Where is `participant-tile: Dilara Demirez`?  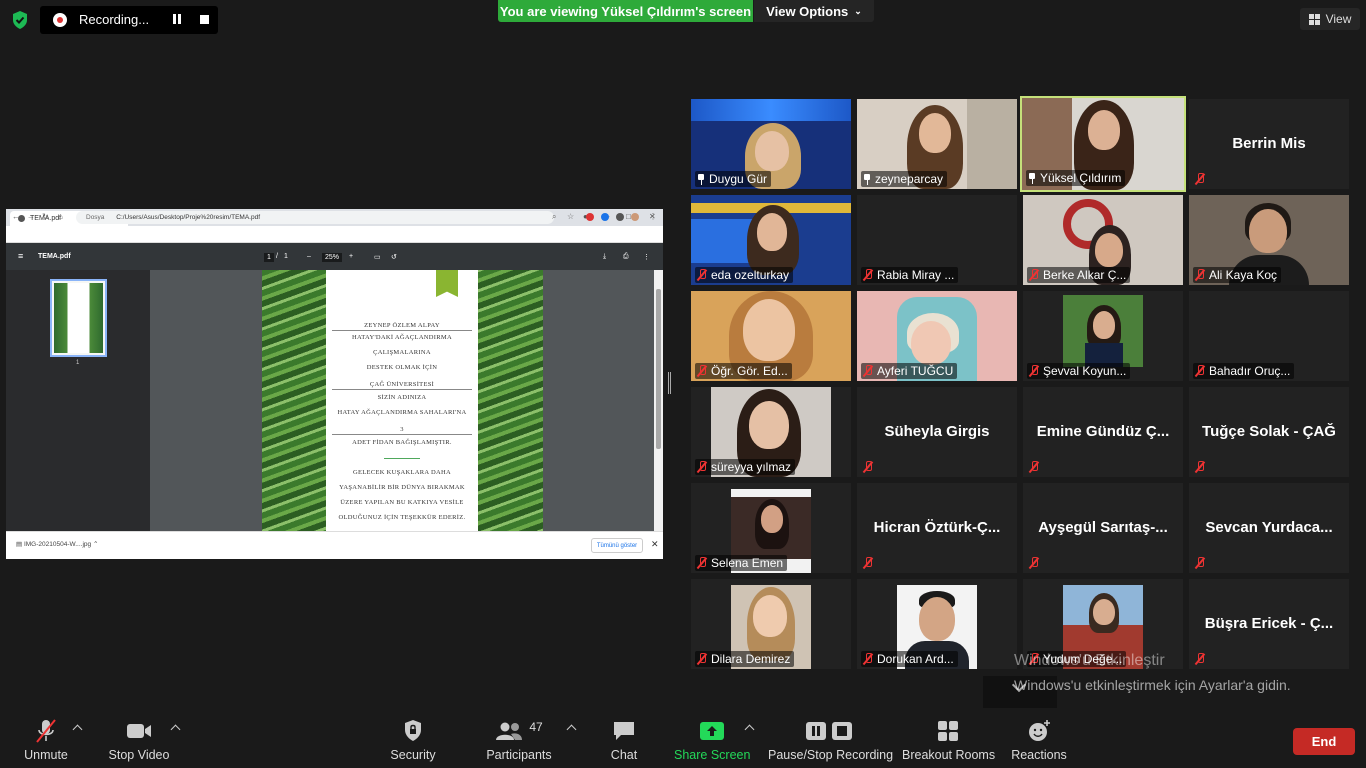 participant-tile: Dilara Demirez is located at coordinates (771, 624).